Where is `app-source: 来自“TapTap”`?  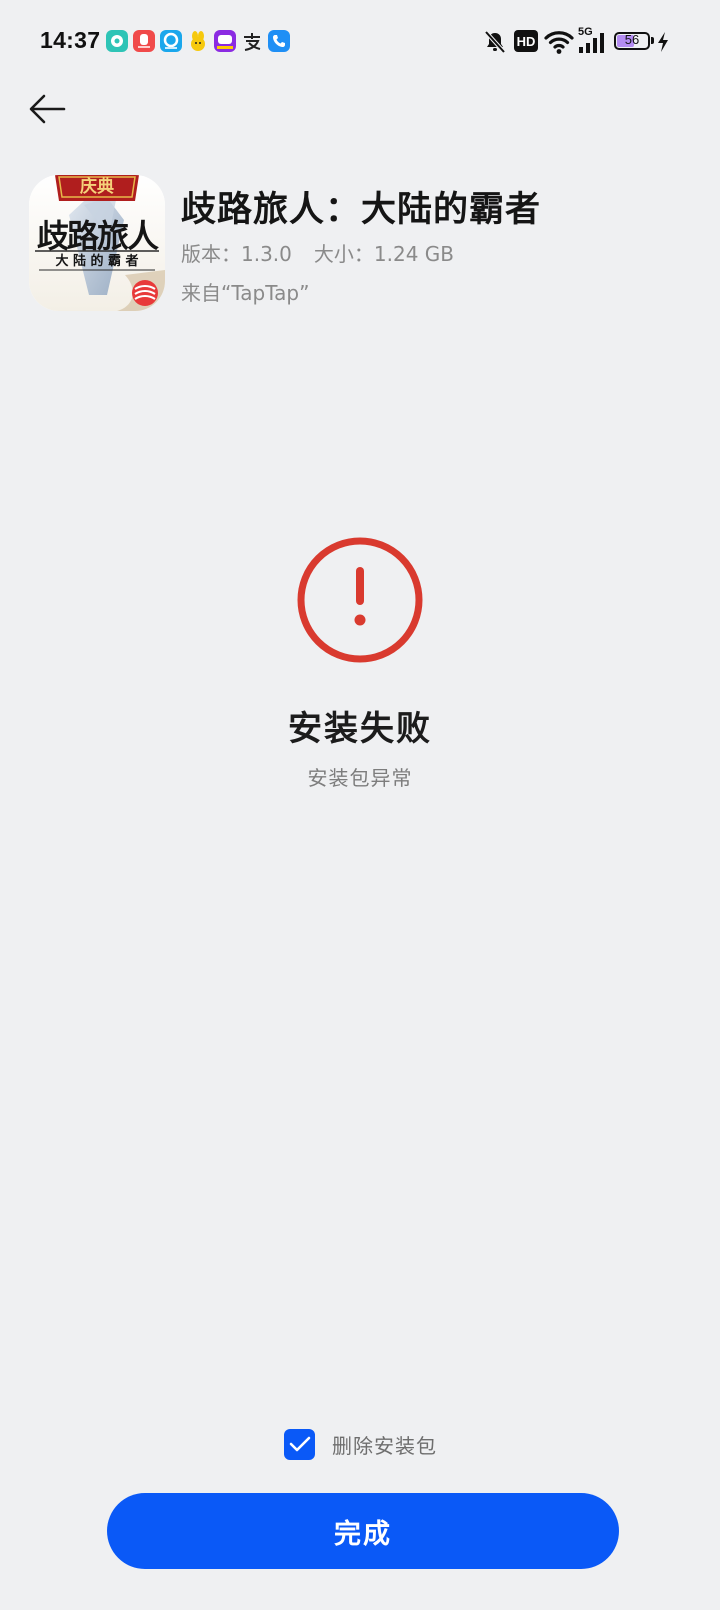 app-source: 来自“TapTap” is located at coordinates (245, 293).